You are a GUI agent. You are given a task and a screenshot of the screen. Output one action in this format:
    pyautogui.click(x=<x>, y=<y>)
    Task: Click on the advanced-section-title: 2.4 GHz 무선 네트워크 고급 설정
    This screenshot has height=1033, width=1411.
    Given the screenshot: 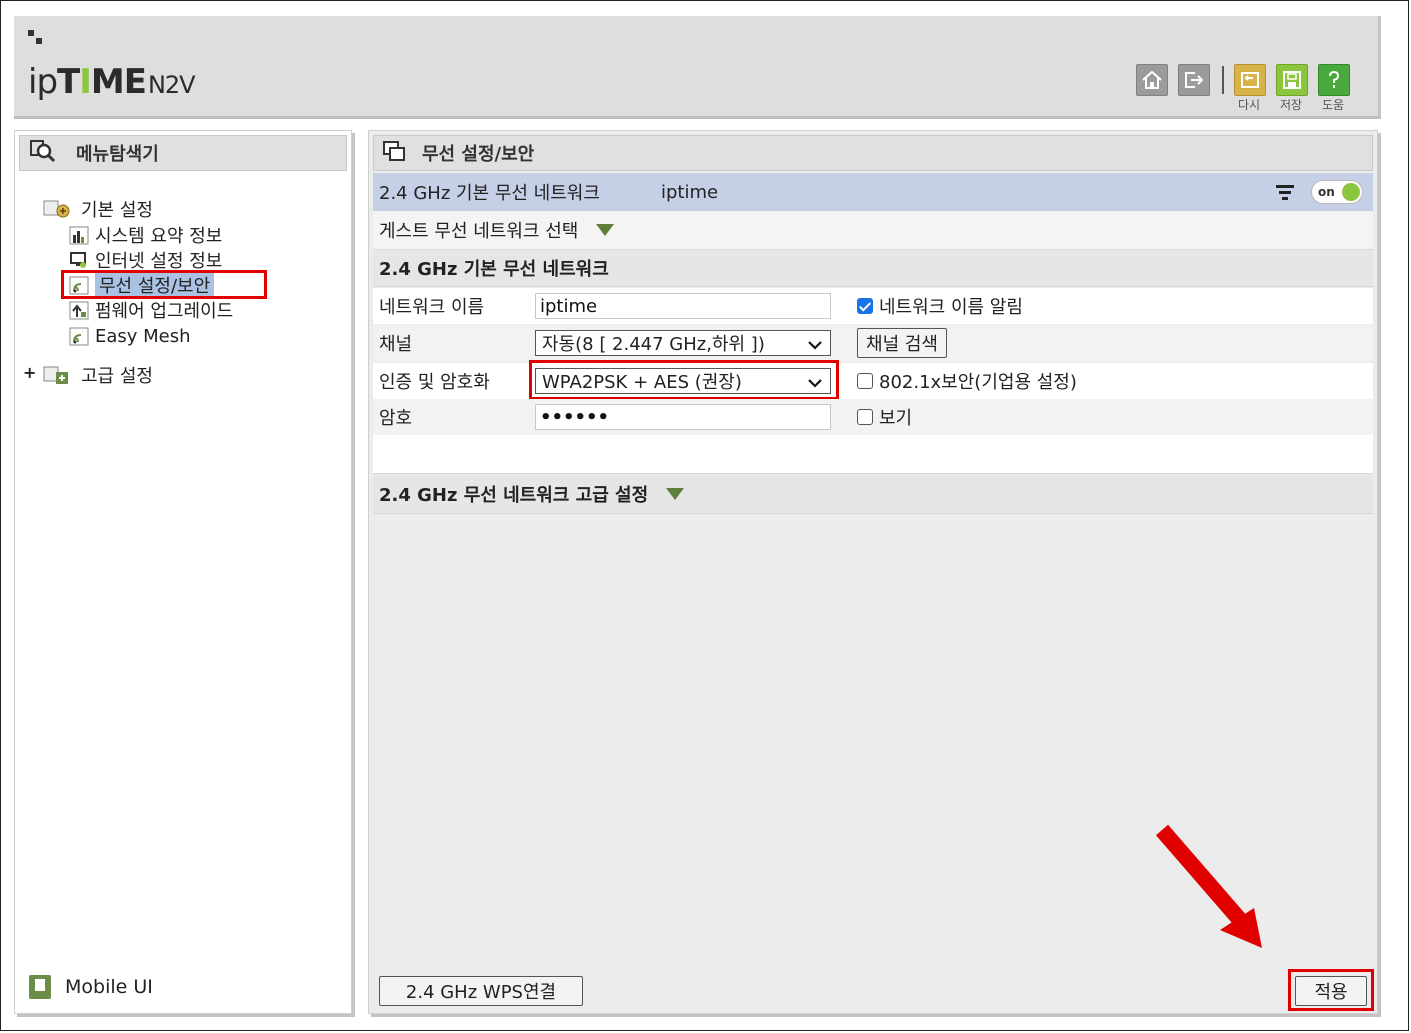 What is the action you would take?
    pyautogui.click(x=873, y=494)
    